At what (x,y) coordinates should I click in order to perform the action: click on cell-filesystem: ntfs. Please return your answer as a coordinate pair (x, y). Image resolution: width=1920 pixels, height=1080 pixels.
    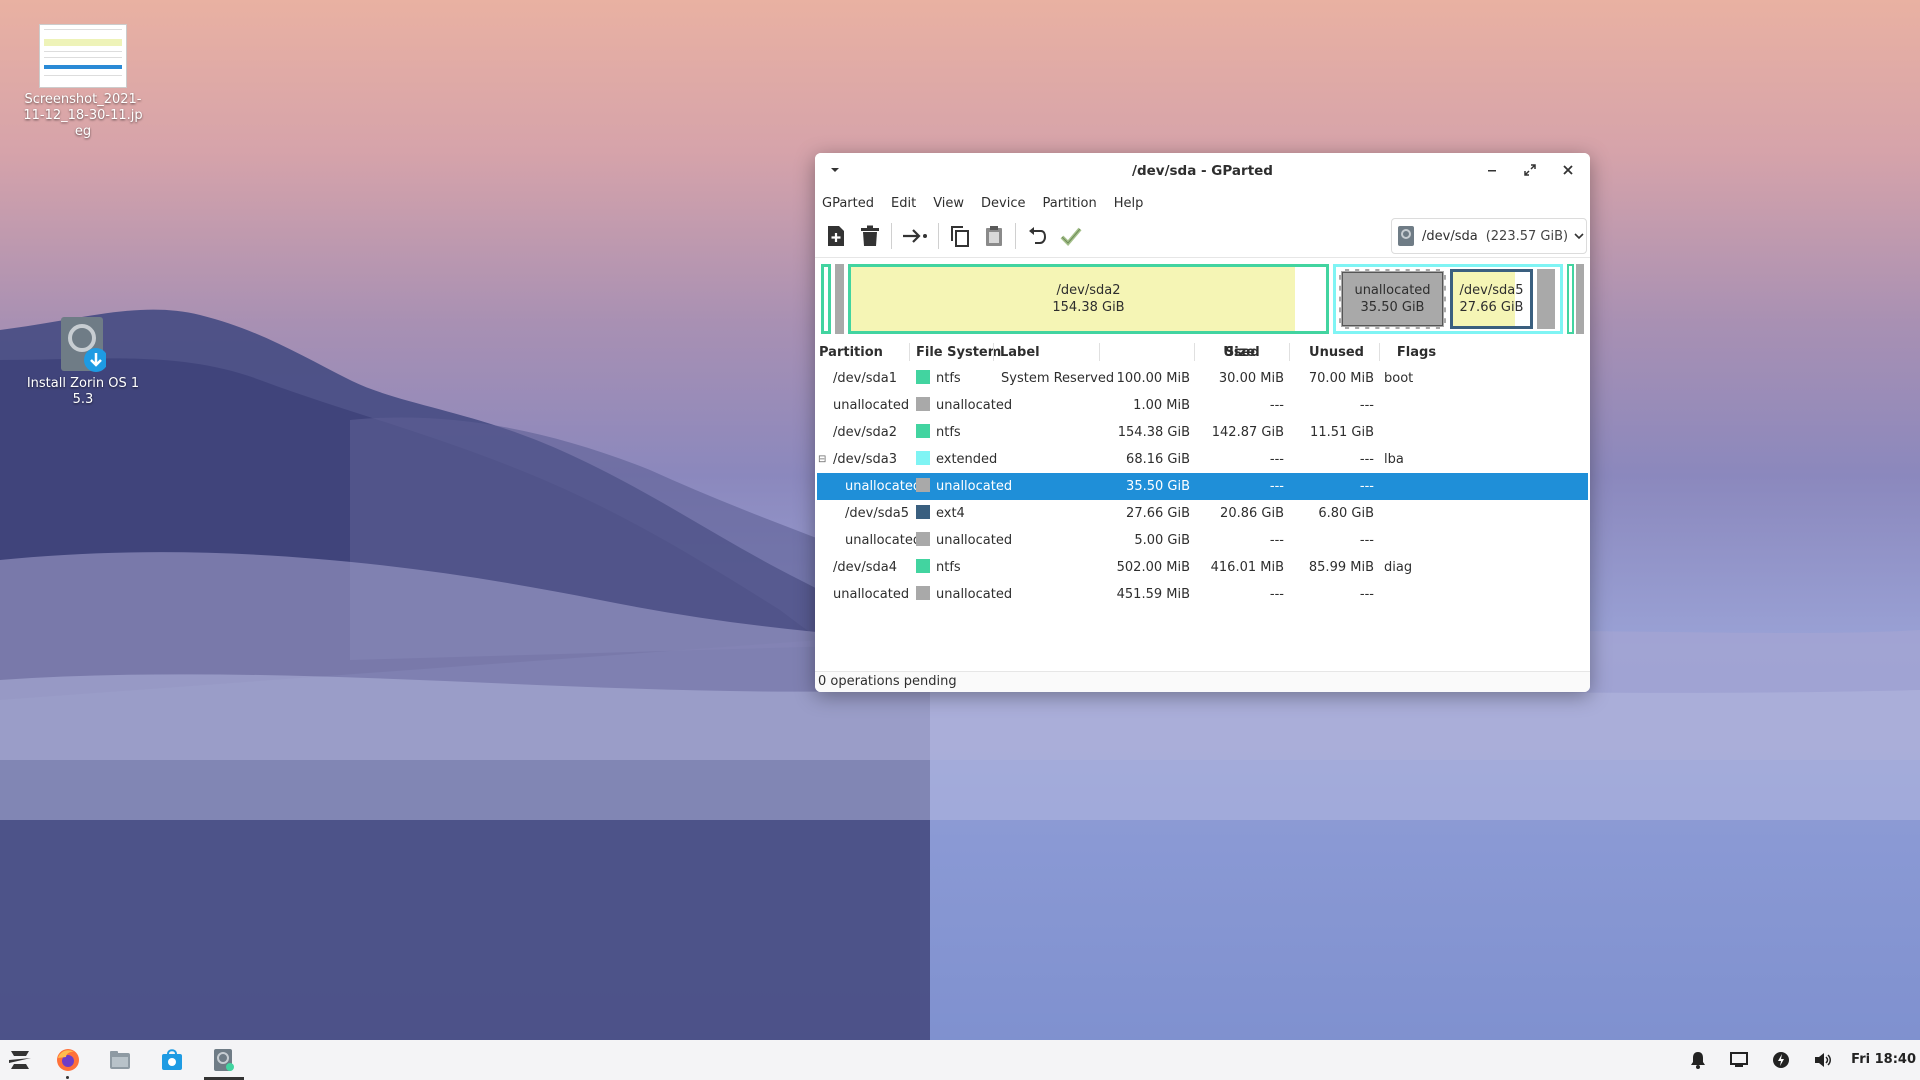
    Looking at the image, I should click on (938, 378).